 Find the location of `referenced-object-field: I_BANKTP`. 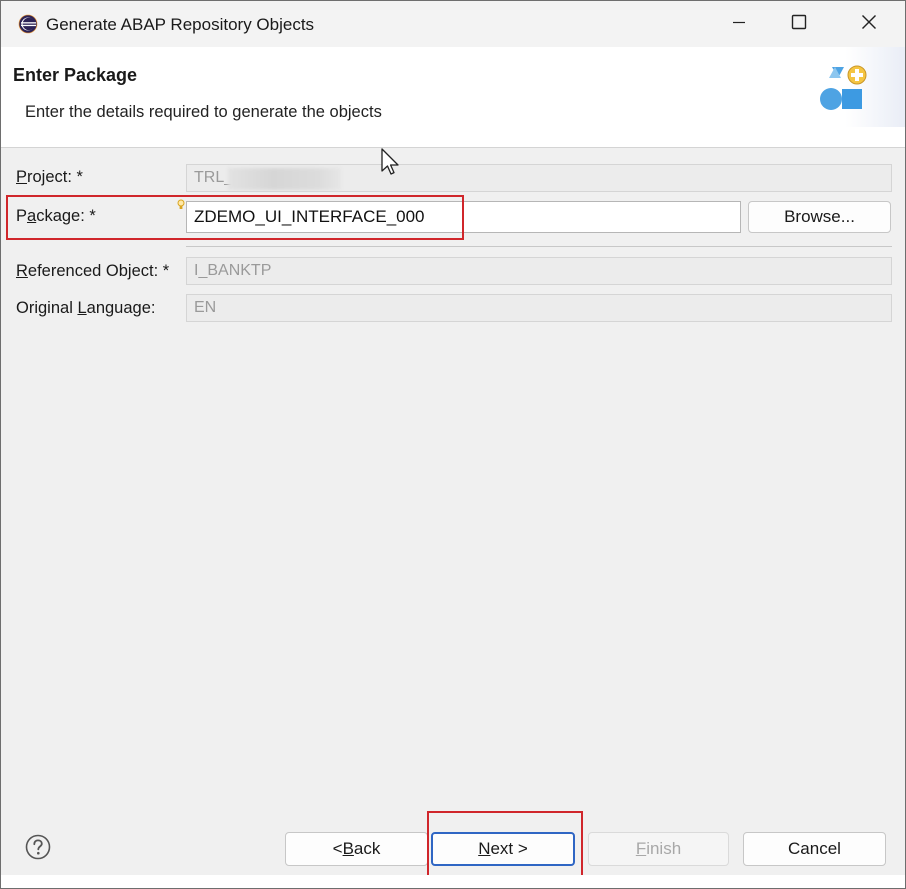

referenced-object-field: I_BANKTP is located at coordinates (539, 271).